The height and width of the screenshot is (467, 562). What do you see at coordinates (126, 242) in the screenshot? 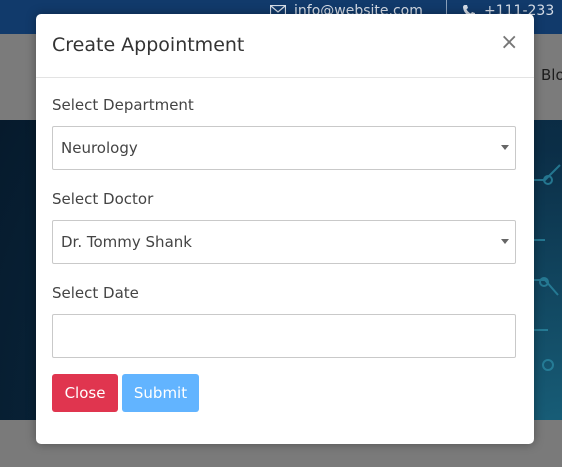
I see `doctor-selected-value: Dr. Tommy Shank` at bounding box center [126, 242].